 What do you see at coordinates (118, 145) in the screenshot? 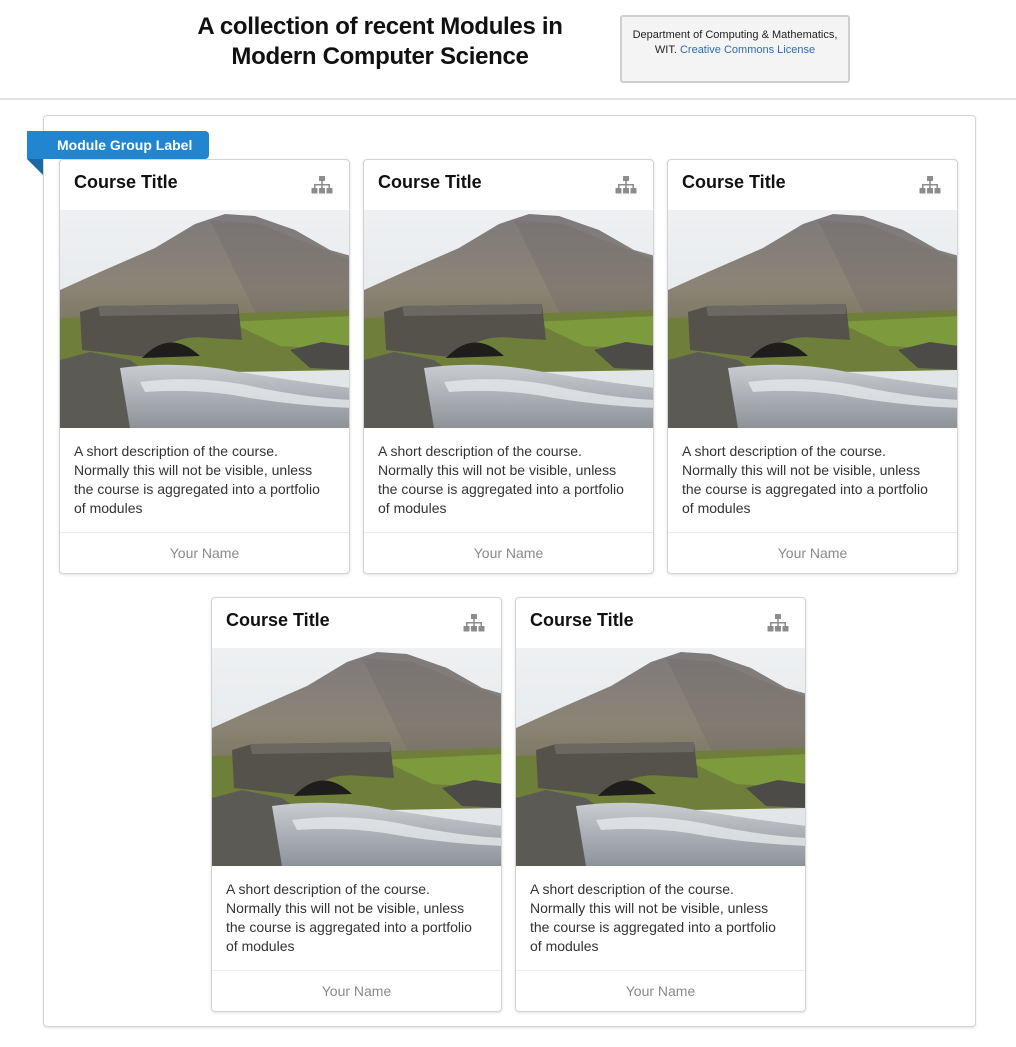
I see `module-group-label: Module Group Label` at bounding box center [118, 145].